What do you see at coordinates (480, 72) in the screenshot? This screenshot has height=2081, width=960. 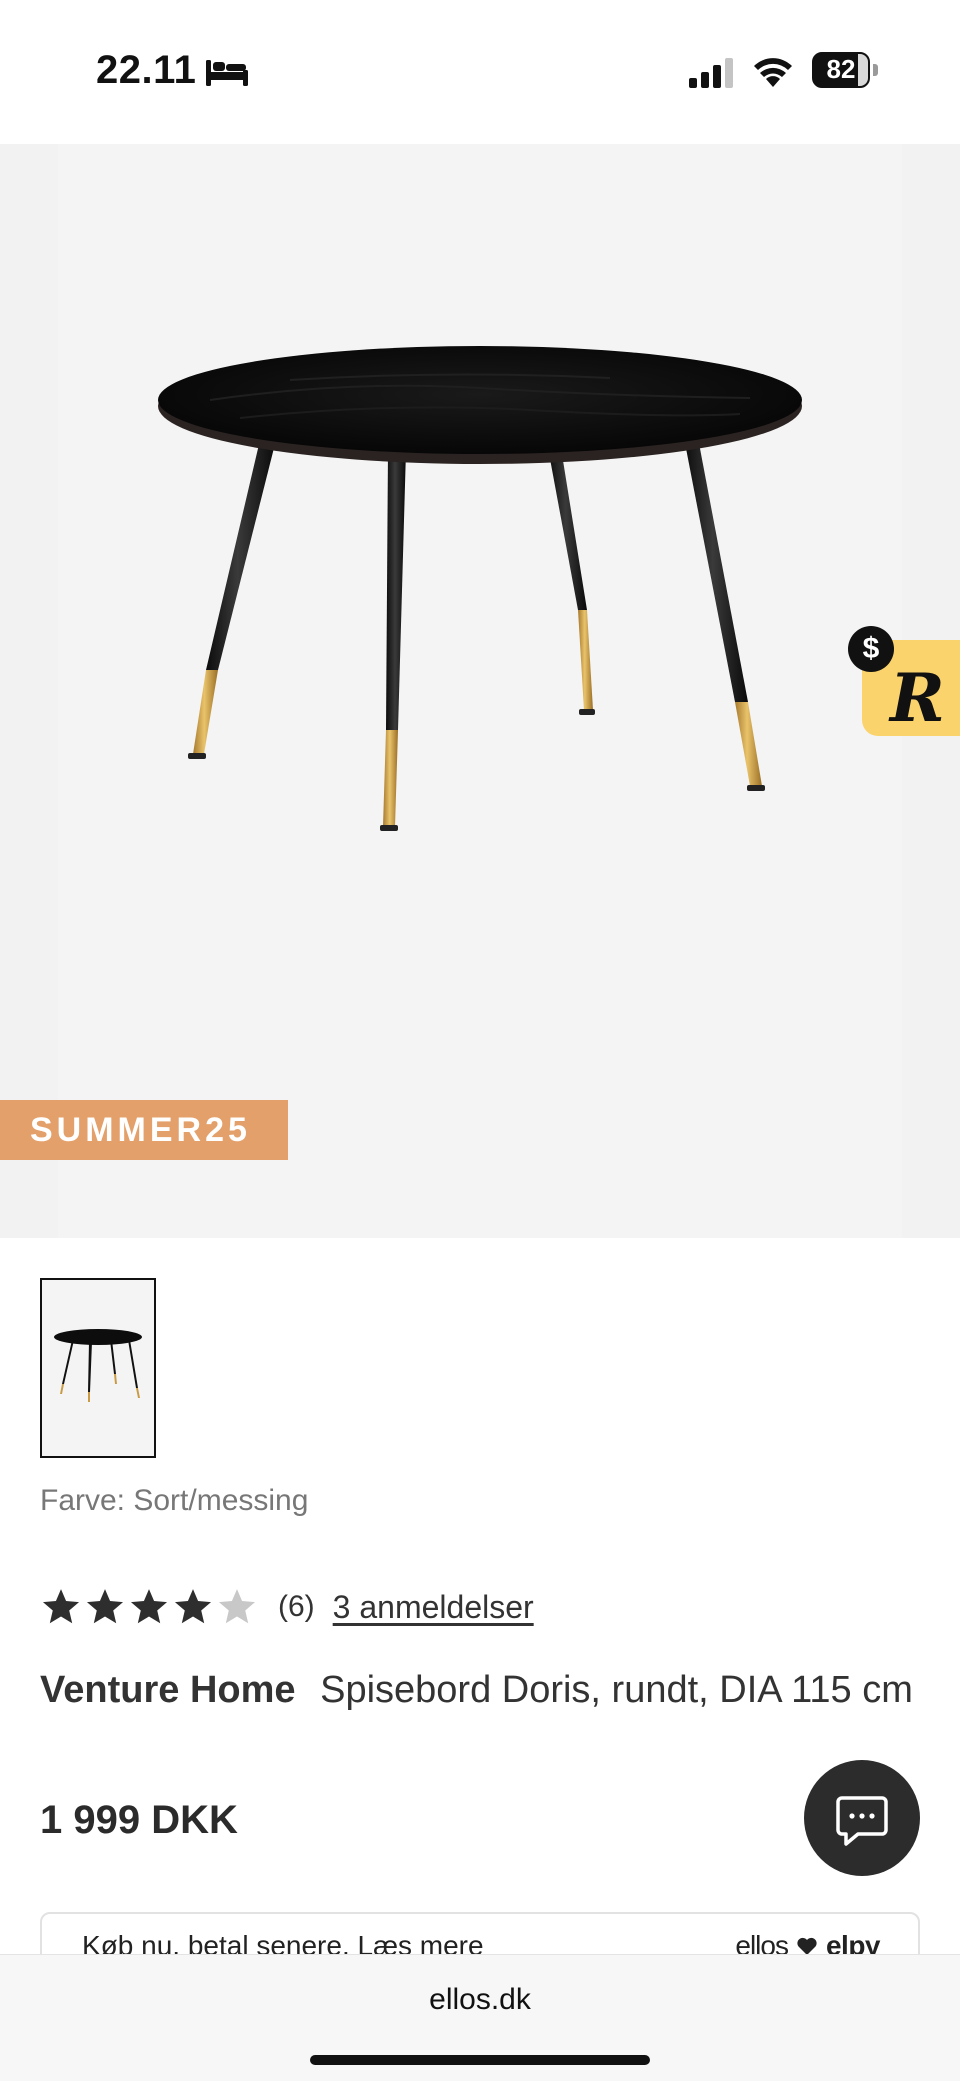 I see `status-bar: 22.11 82` at bounding box center [480, 72].